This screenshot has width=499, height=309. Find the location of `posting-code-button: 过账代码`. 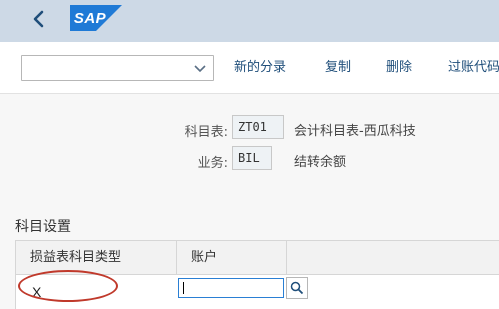

posting-code-button: 过账代码 is located at coordinates (473, 68).